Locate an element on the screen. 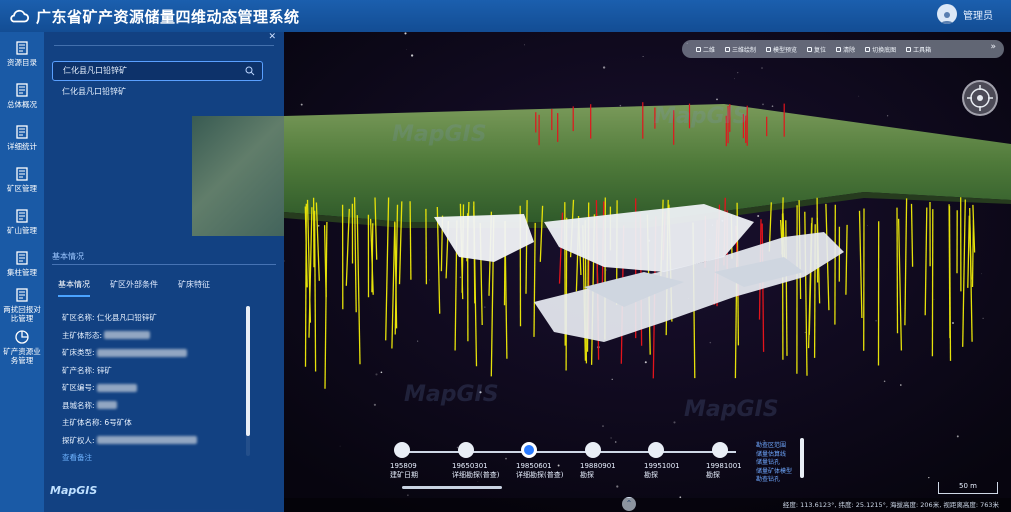 The width and height of the screenshot is (1011, 512). nav-item-resource-catalog: 资源目录 is located at coordinates (22, 53).